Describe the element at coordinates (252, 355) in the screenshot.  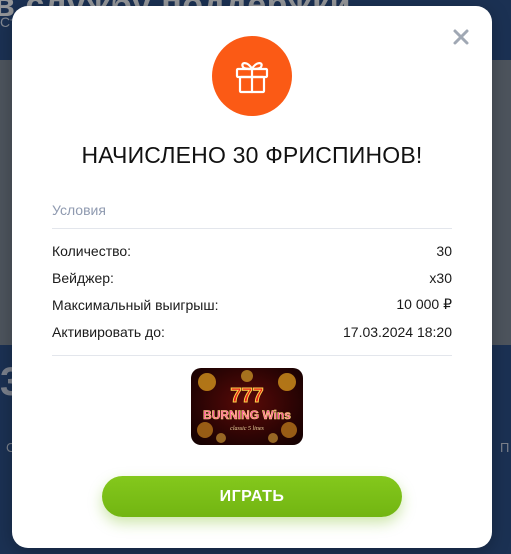
I see `divider` at that location.